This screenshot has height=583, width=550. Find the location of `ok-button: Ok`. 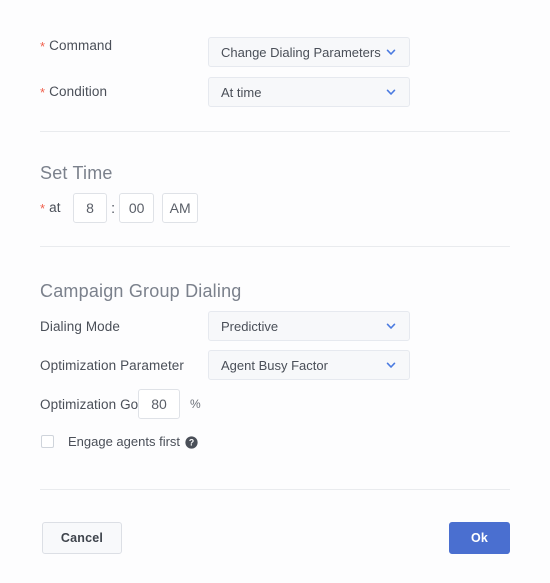

ok-button: Ok is located at coordinates (479, 538).